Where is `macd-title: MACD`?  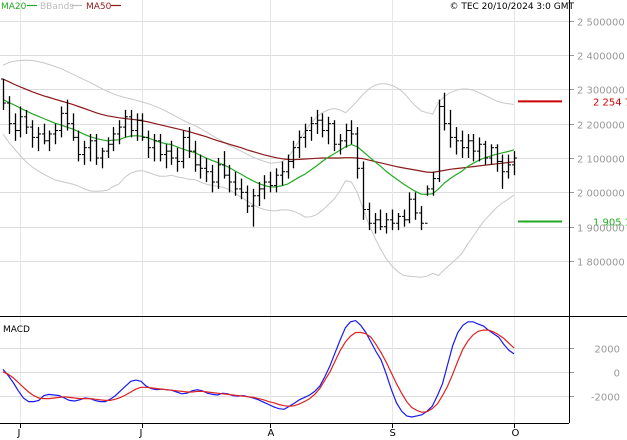
macd-title: MACD is located at coordinates (16, 330).